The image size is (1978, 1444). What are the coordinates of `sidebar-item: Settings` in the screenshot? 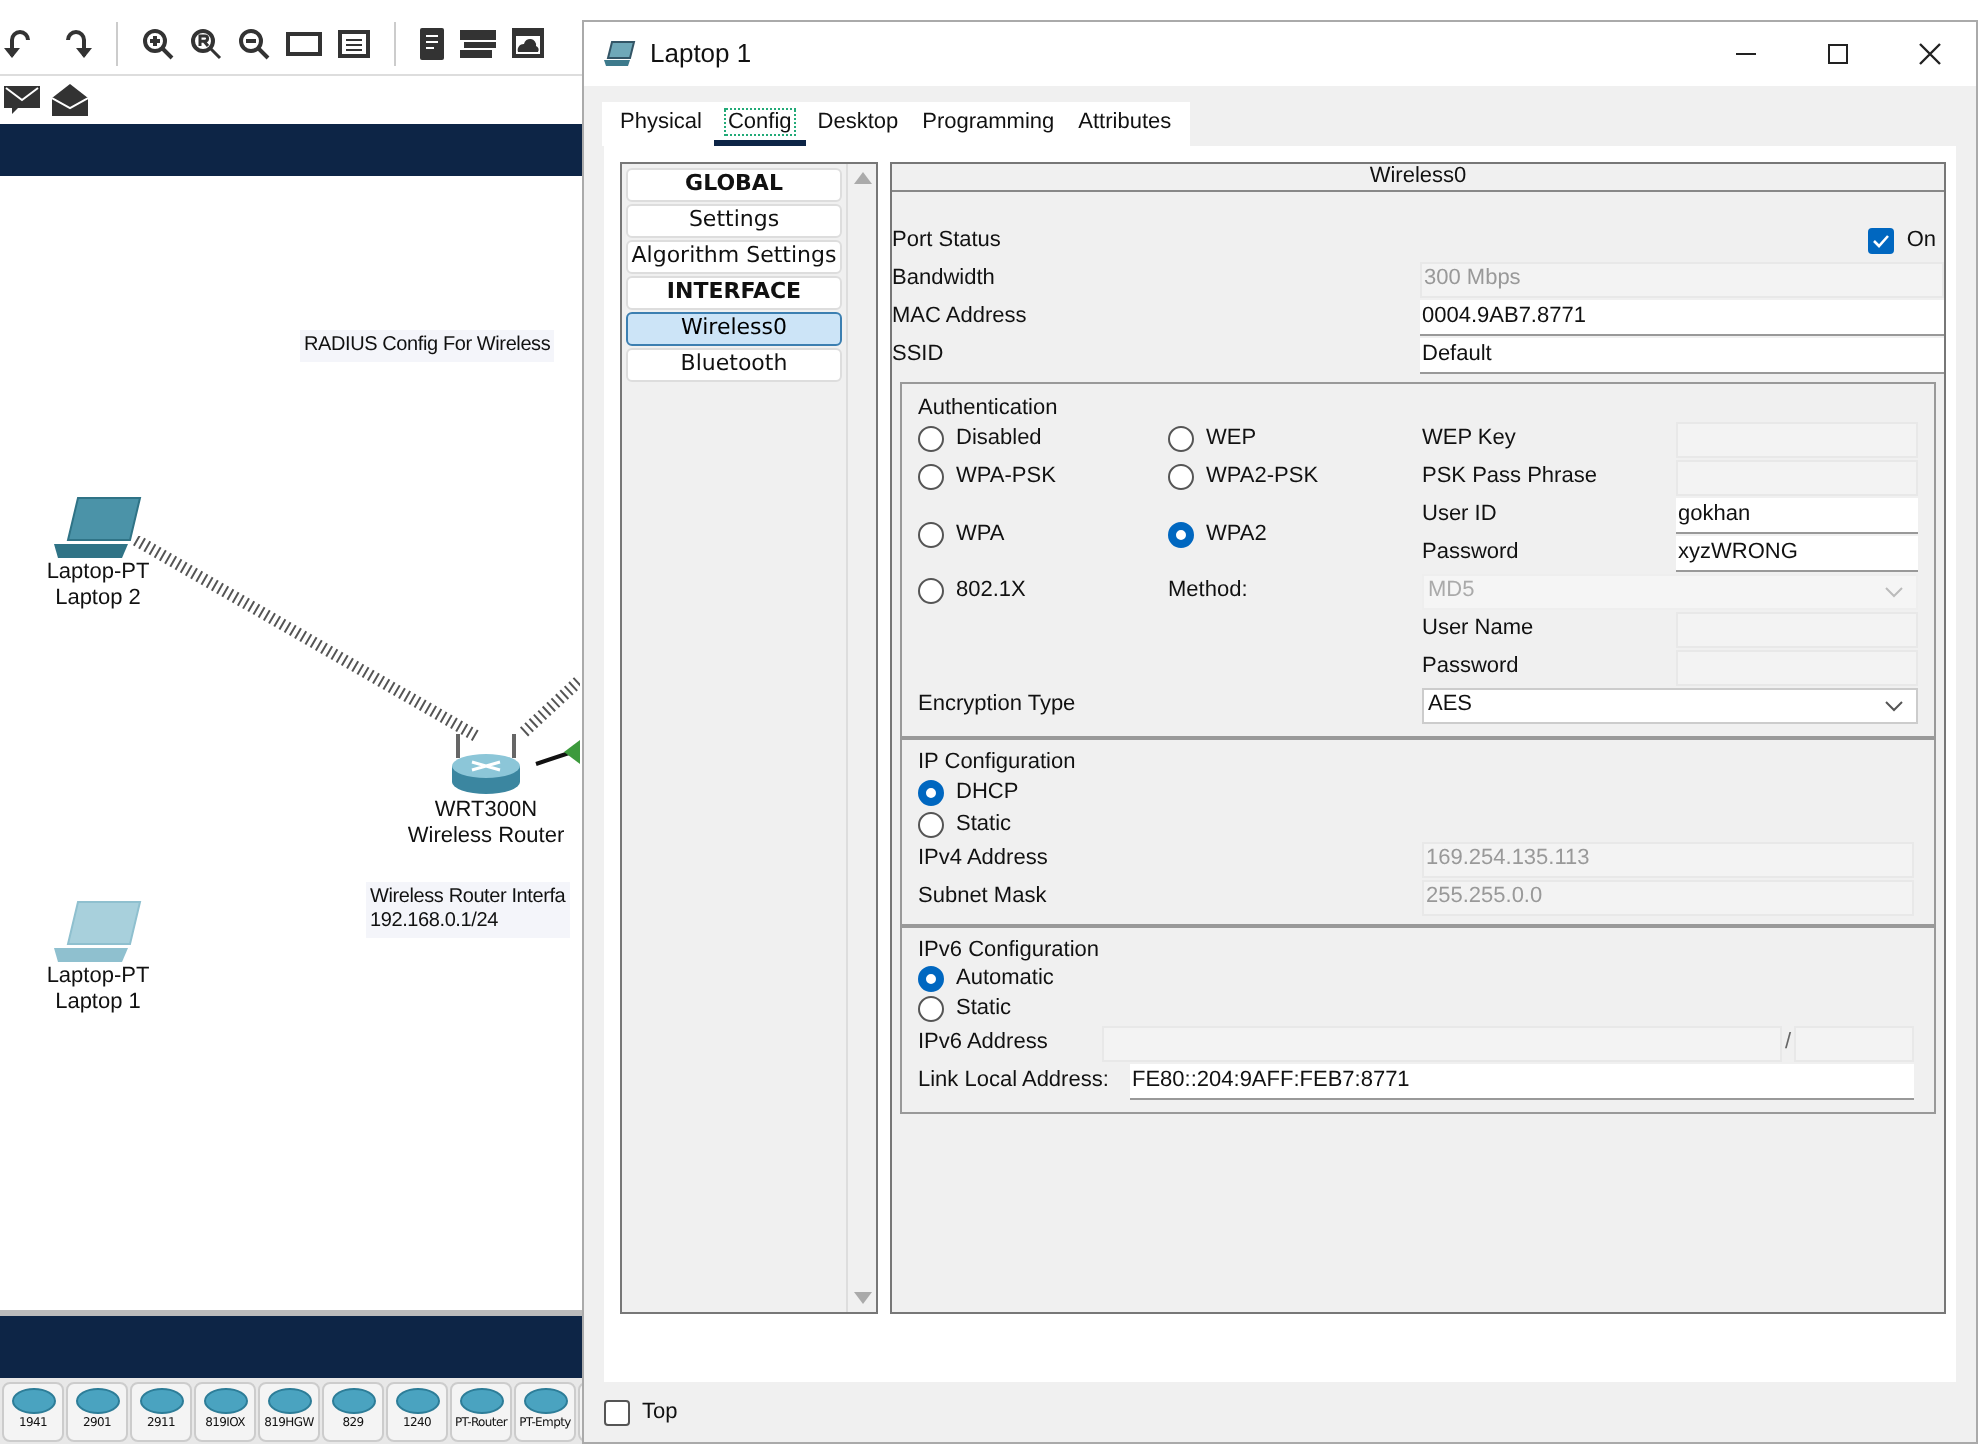 It's located at (734, 221).